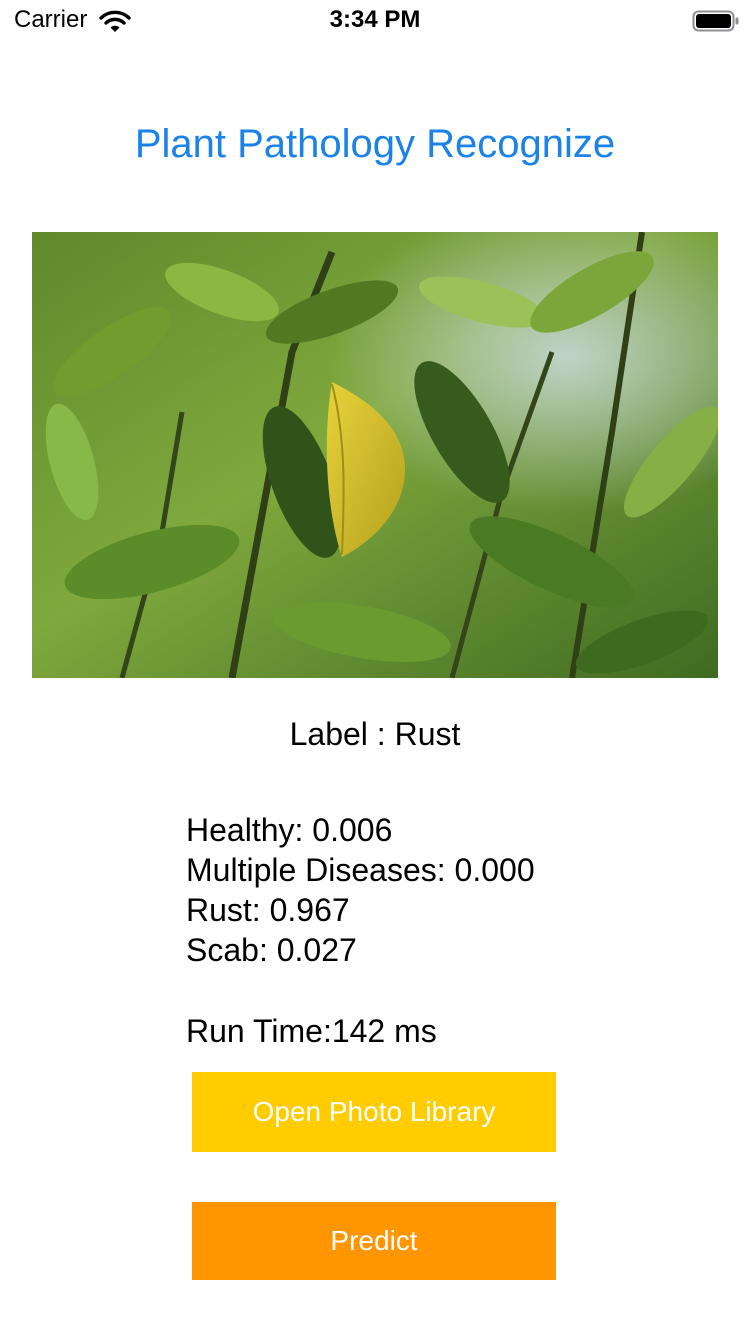  Describe the element at coordinates (268, 910) in the screenshot. I see `score-row-rust: Rust: 0.967` at that location.